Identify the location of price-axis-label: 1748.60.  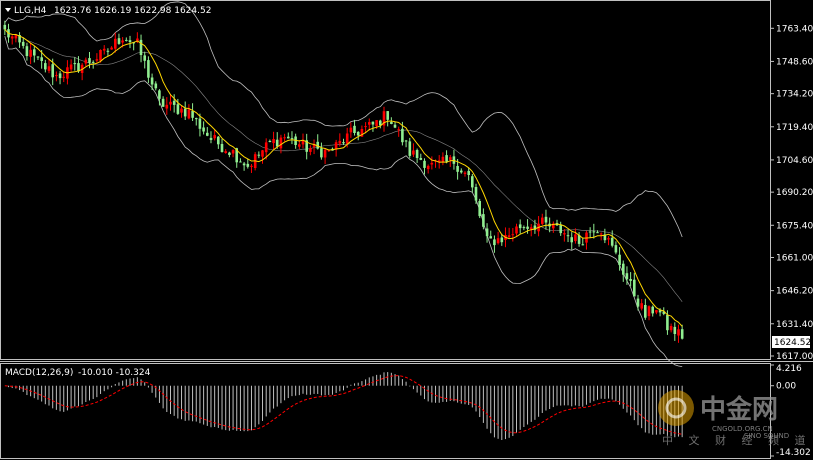
(794, 62).